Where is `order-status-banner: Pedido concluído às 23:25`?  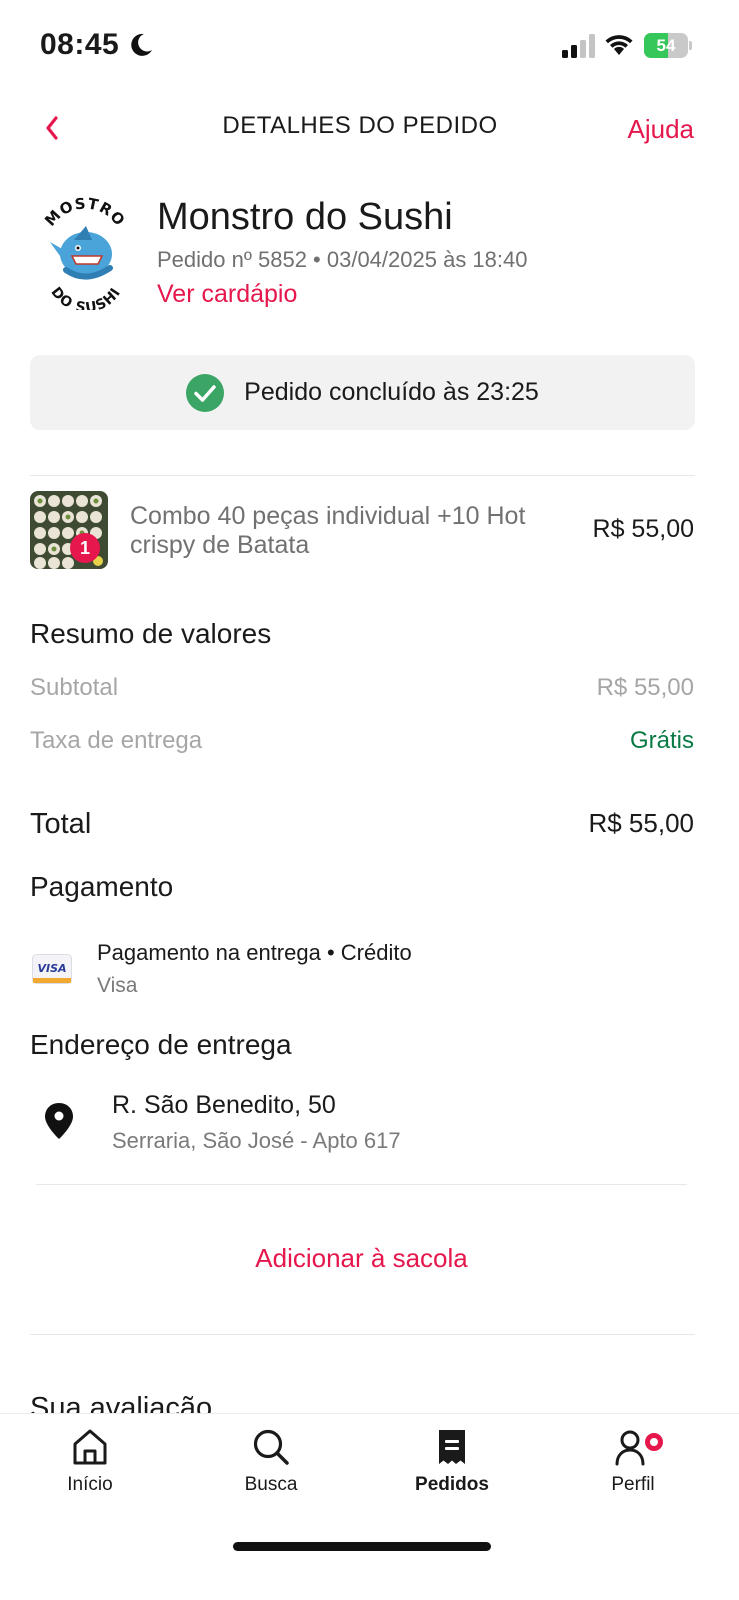 order-status-banner: Pedido concluído às 23:25 is located at coordinates (362, 392).